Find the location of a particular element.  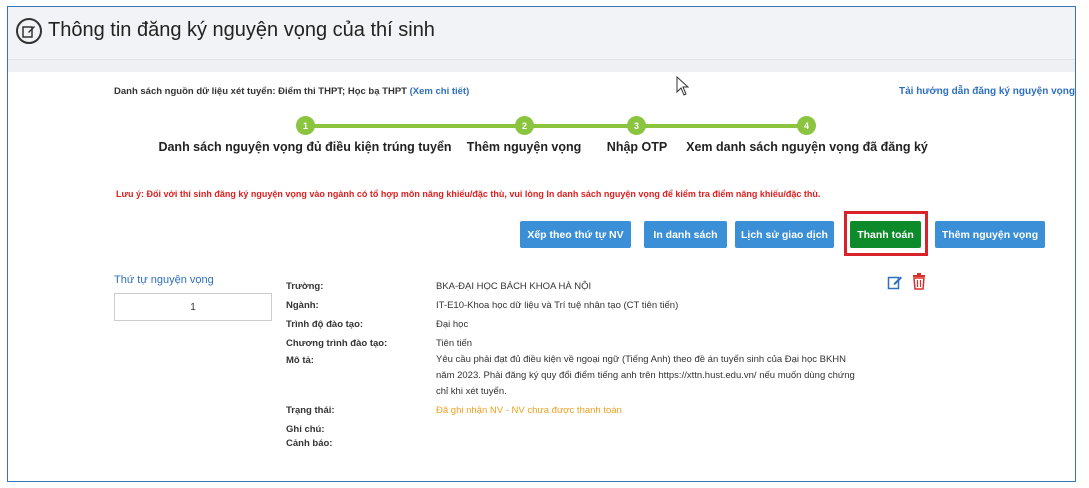

mouse-cursor-icon is located at coordinates (683, 86).